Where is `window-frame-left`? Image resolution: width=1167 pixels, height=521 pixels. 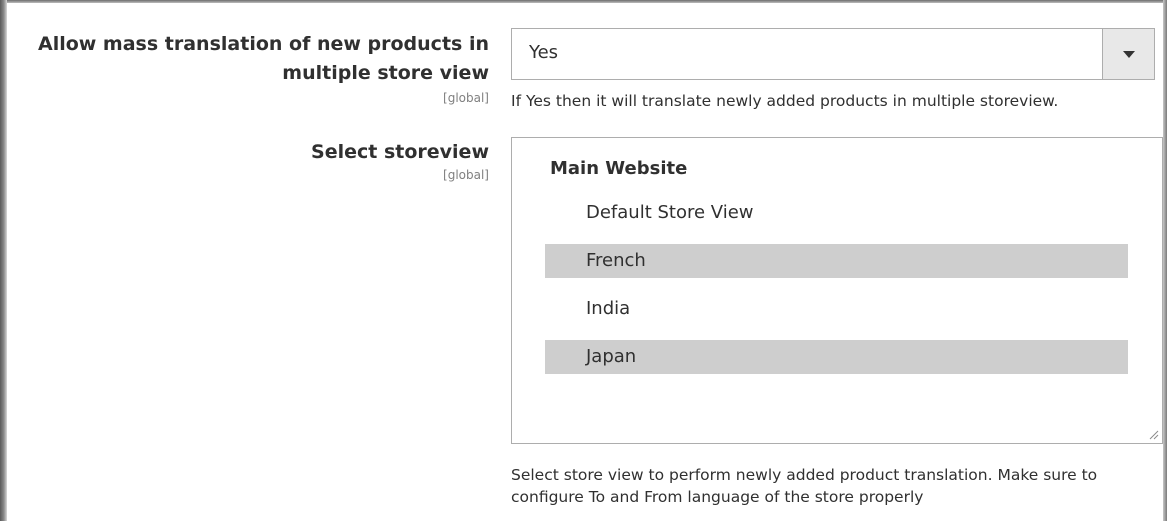
window-frame-left is located at coordinates (3, 260).